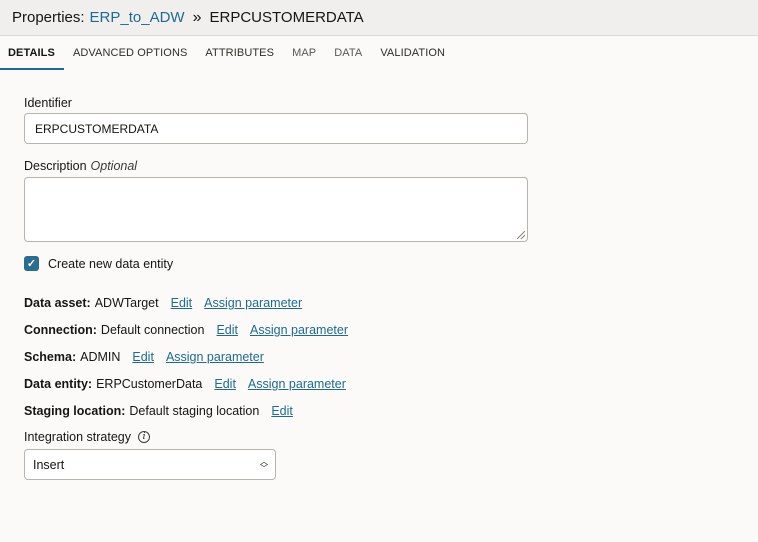 Image resolution: width=758 pixels, height=542 pixels. Describe the element at coordinates (144, 437) in the screenshot. I see `info-icon: i` at that location.